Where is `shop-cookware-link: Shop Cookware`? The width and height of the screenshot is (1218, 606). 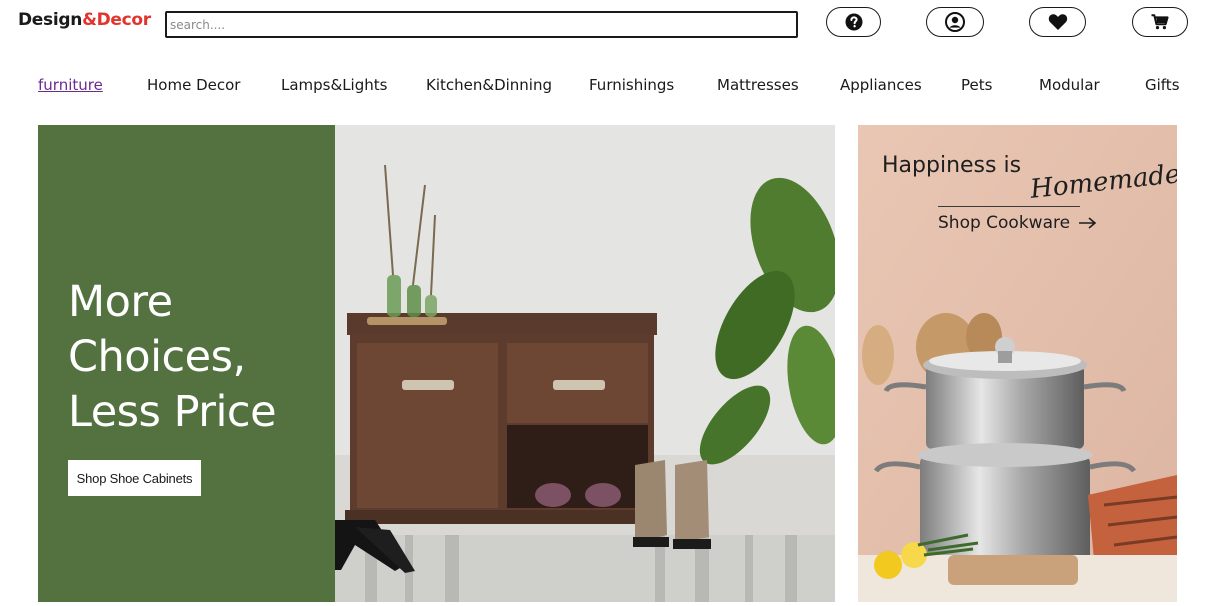
shop-cookware-link: Shop Cookware is located at coordinates (1017, 223).